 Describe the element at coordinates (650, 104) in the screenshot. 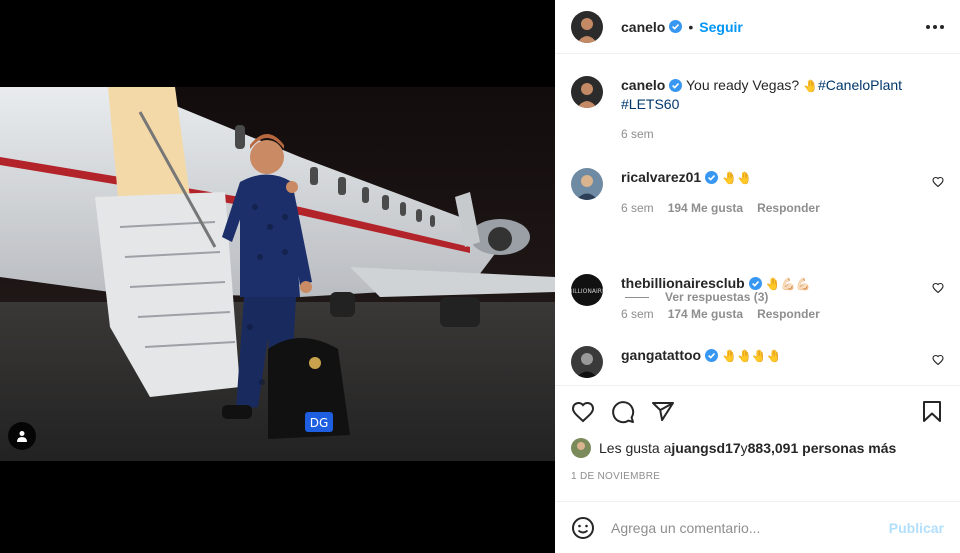

I see `hashtag-link: #LETS60` at that location.